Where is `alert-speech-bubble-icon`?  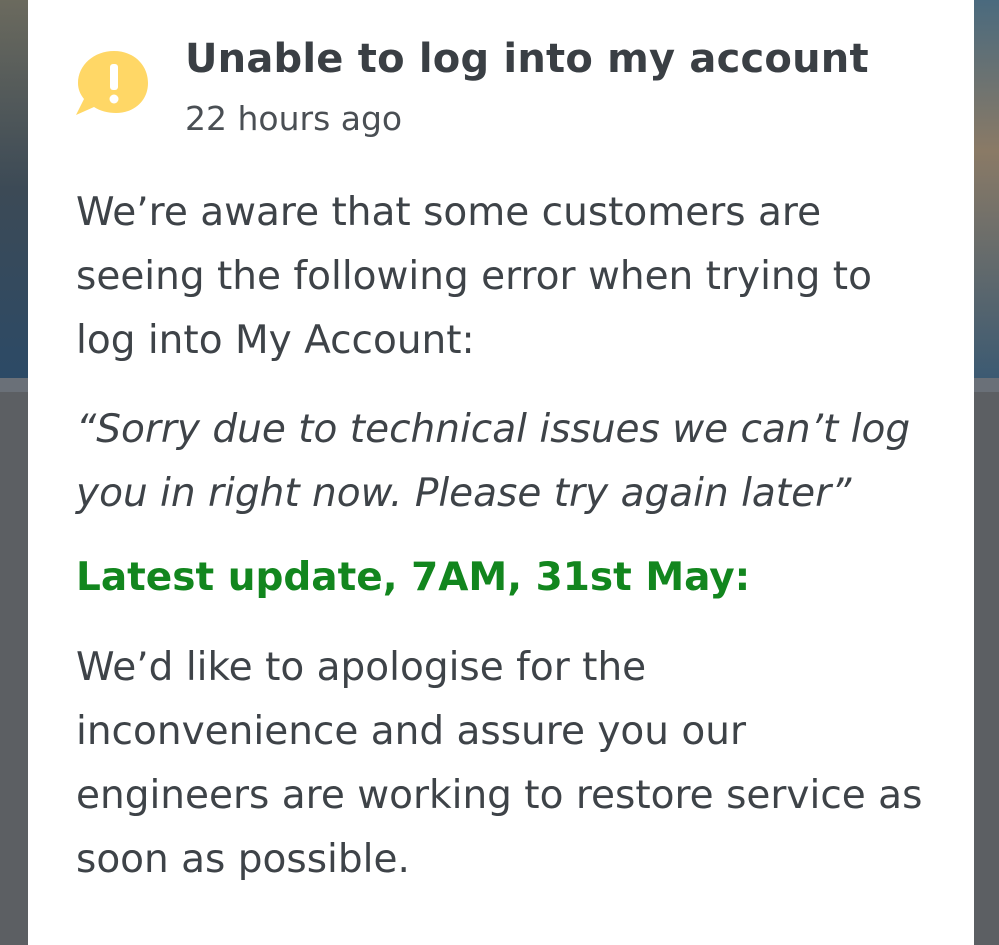
alert-speech-bubble-icon is located at coordinates (112, 83).